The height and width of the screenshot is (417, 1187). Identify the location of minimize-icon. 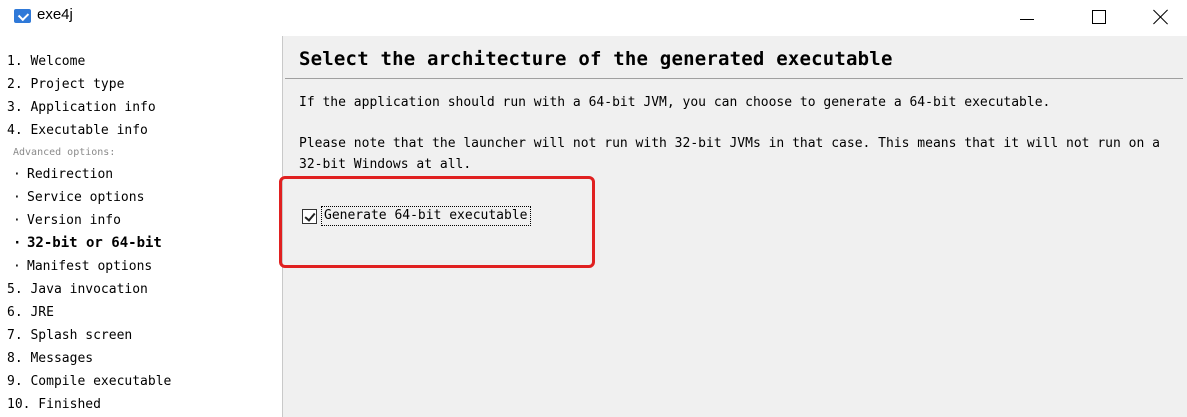
(1027, 19).